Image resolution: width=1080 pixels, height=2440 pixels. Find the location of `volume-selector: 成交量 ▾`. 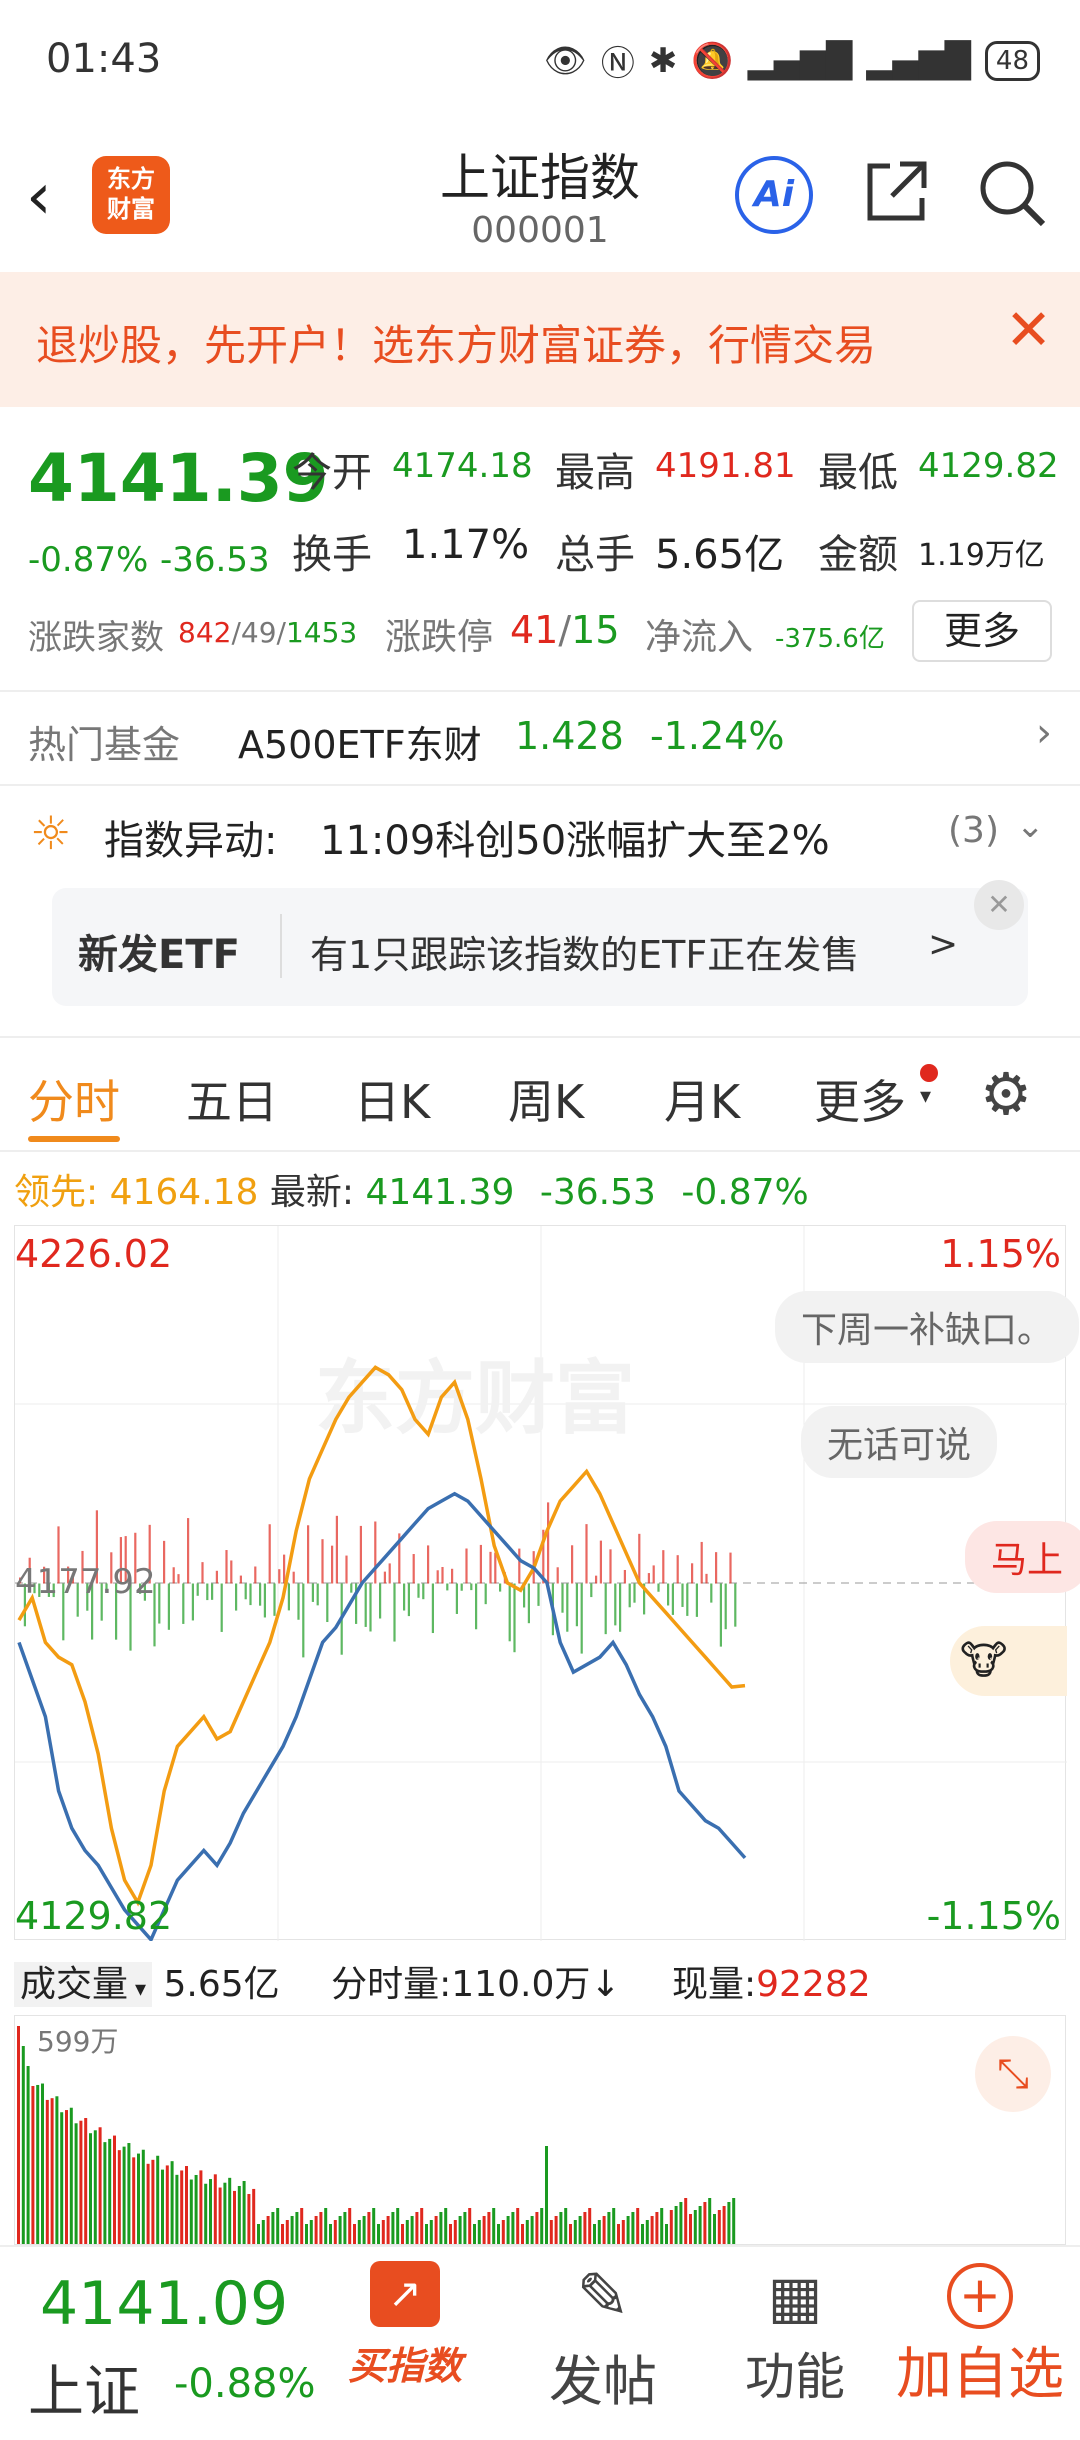

volume-selector: 成交量 ▾ is located at coordinates (83, 1984).